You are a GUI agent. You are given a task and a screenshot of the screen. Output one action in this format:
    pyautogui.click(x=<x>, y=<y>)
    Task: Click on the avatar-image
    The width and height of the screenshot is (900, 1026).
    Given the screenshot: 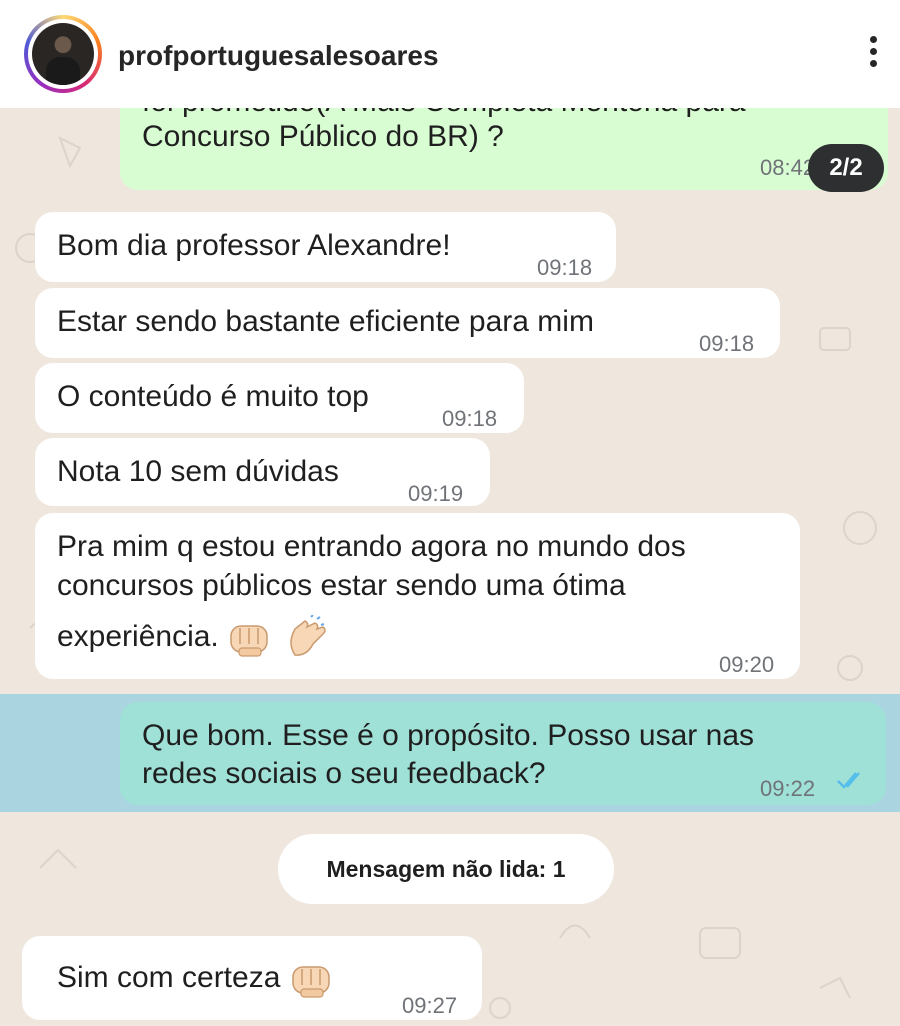 What is the action you would take?
    pyautogui.click(x=63, y=54)
    